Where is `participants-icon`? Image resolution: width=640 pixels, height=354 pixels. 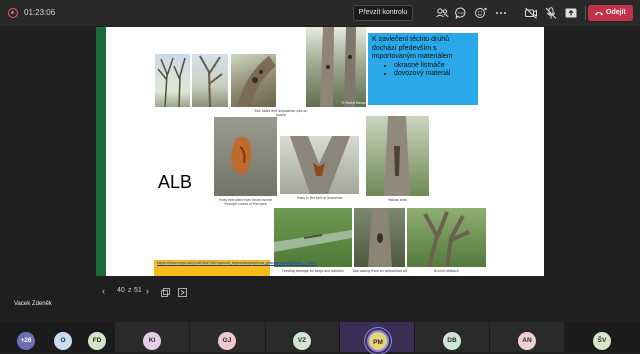
participants-icon is located at coordinates (442, 13).